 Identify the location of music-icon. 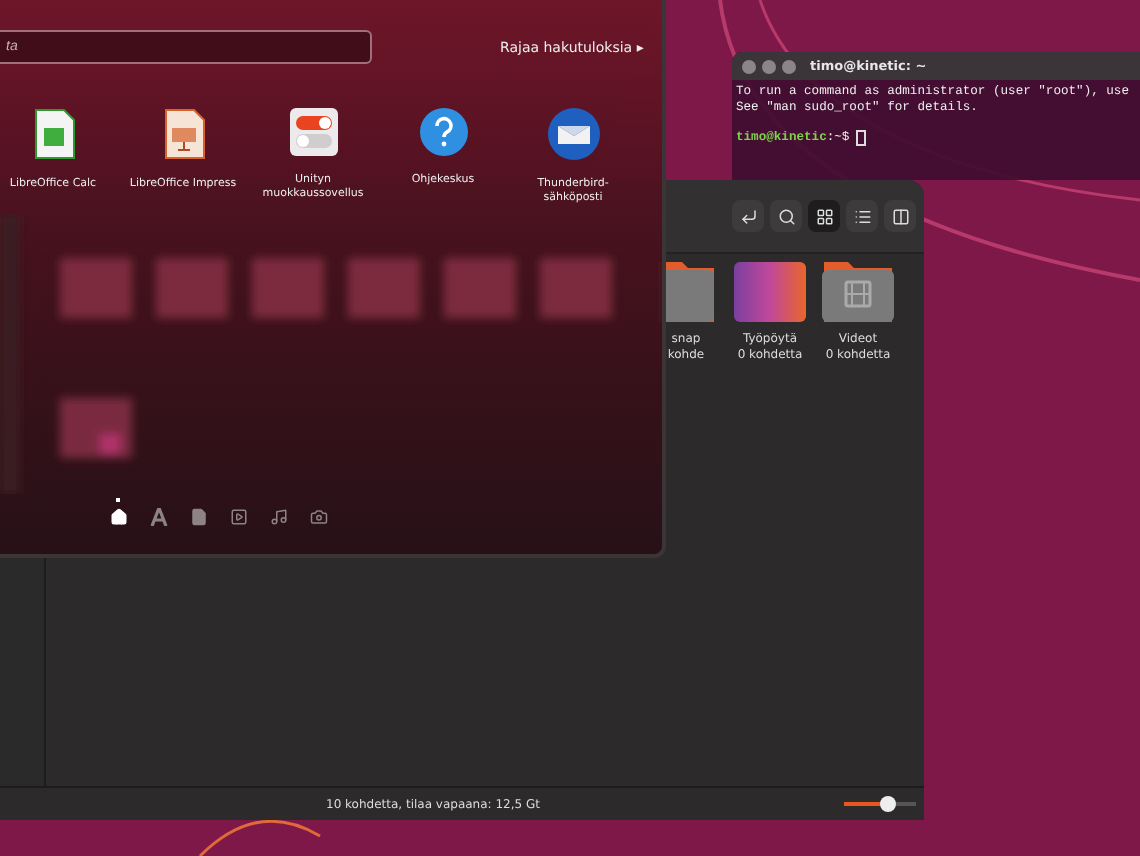
(278, 517).